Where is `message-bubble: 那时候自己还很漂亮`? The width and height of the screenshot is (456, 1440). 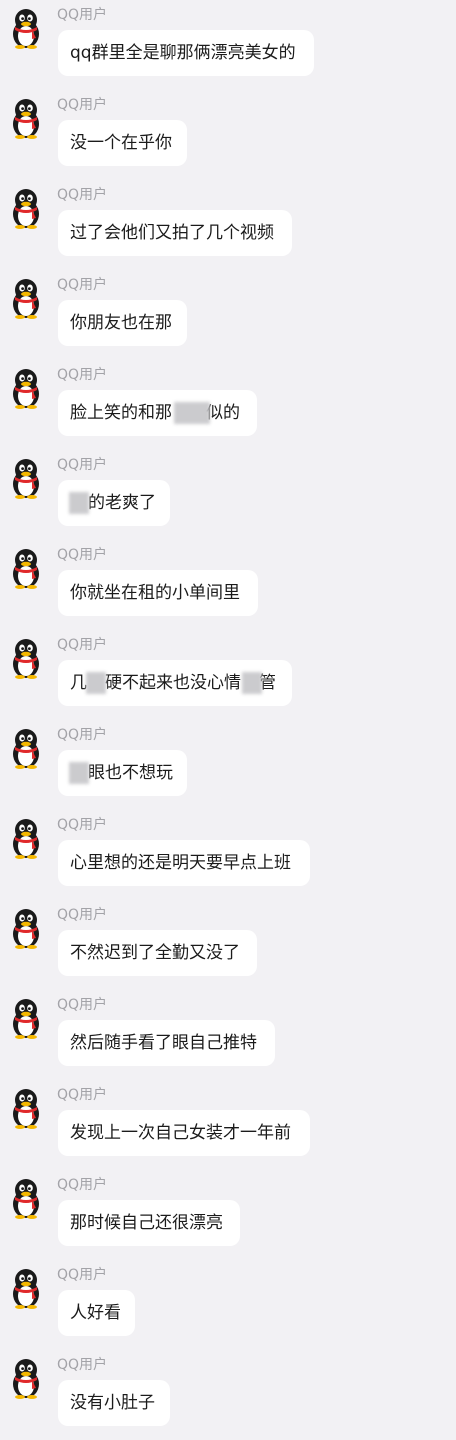
message-bubble: 那时候自己还很漂亮 is located at coordinates (149, 1223).